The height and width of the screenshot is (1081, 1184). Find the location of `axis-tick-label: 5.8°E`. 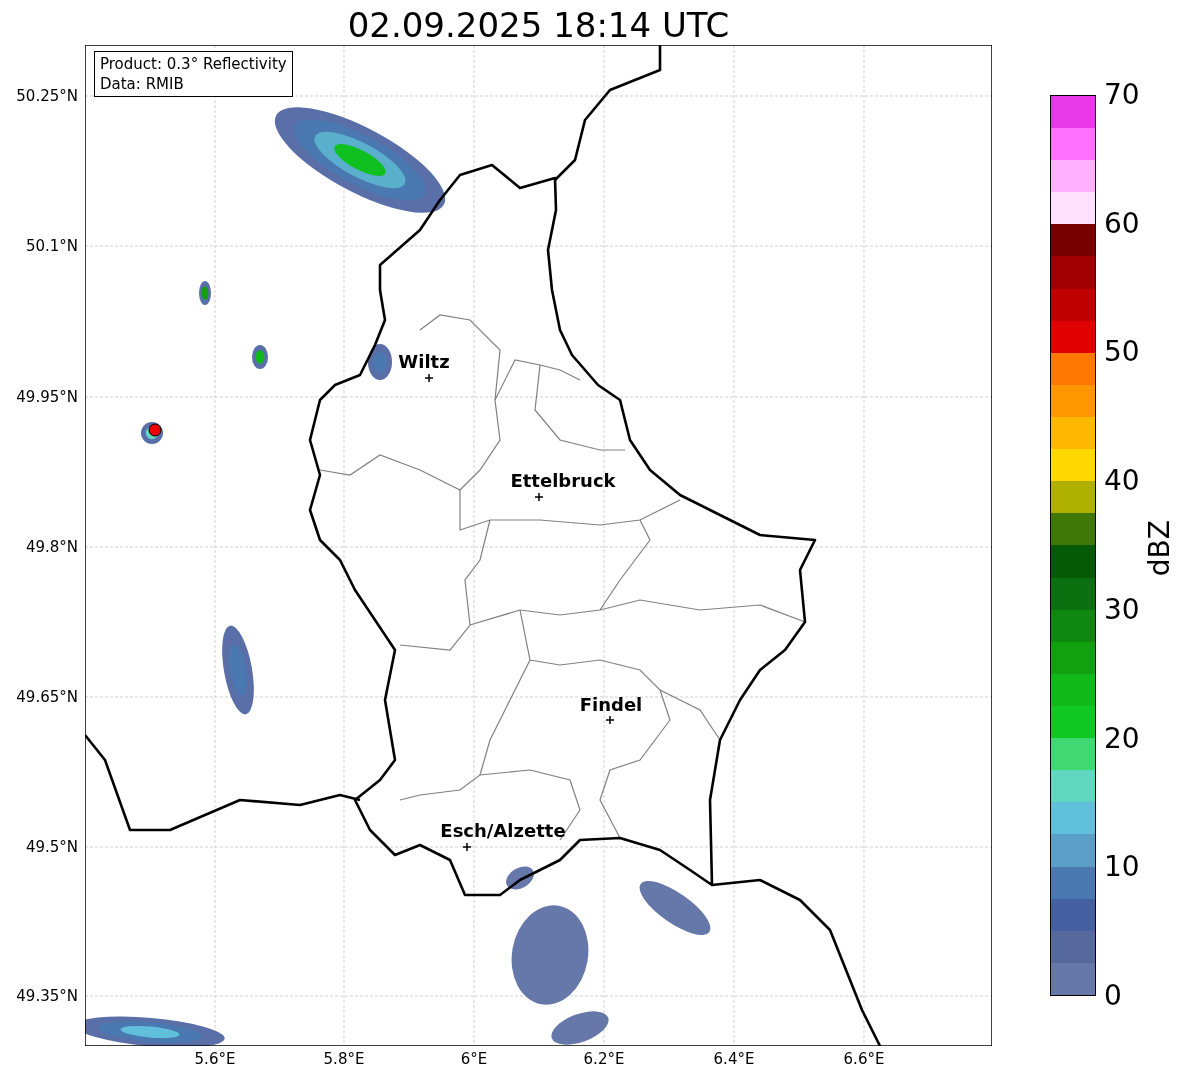

axis-tick-label: 5.8°E is located at coordinates (344, 1059).